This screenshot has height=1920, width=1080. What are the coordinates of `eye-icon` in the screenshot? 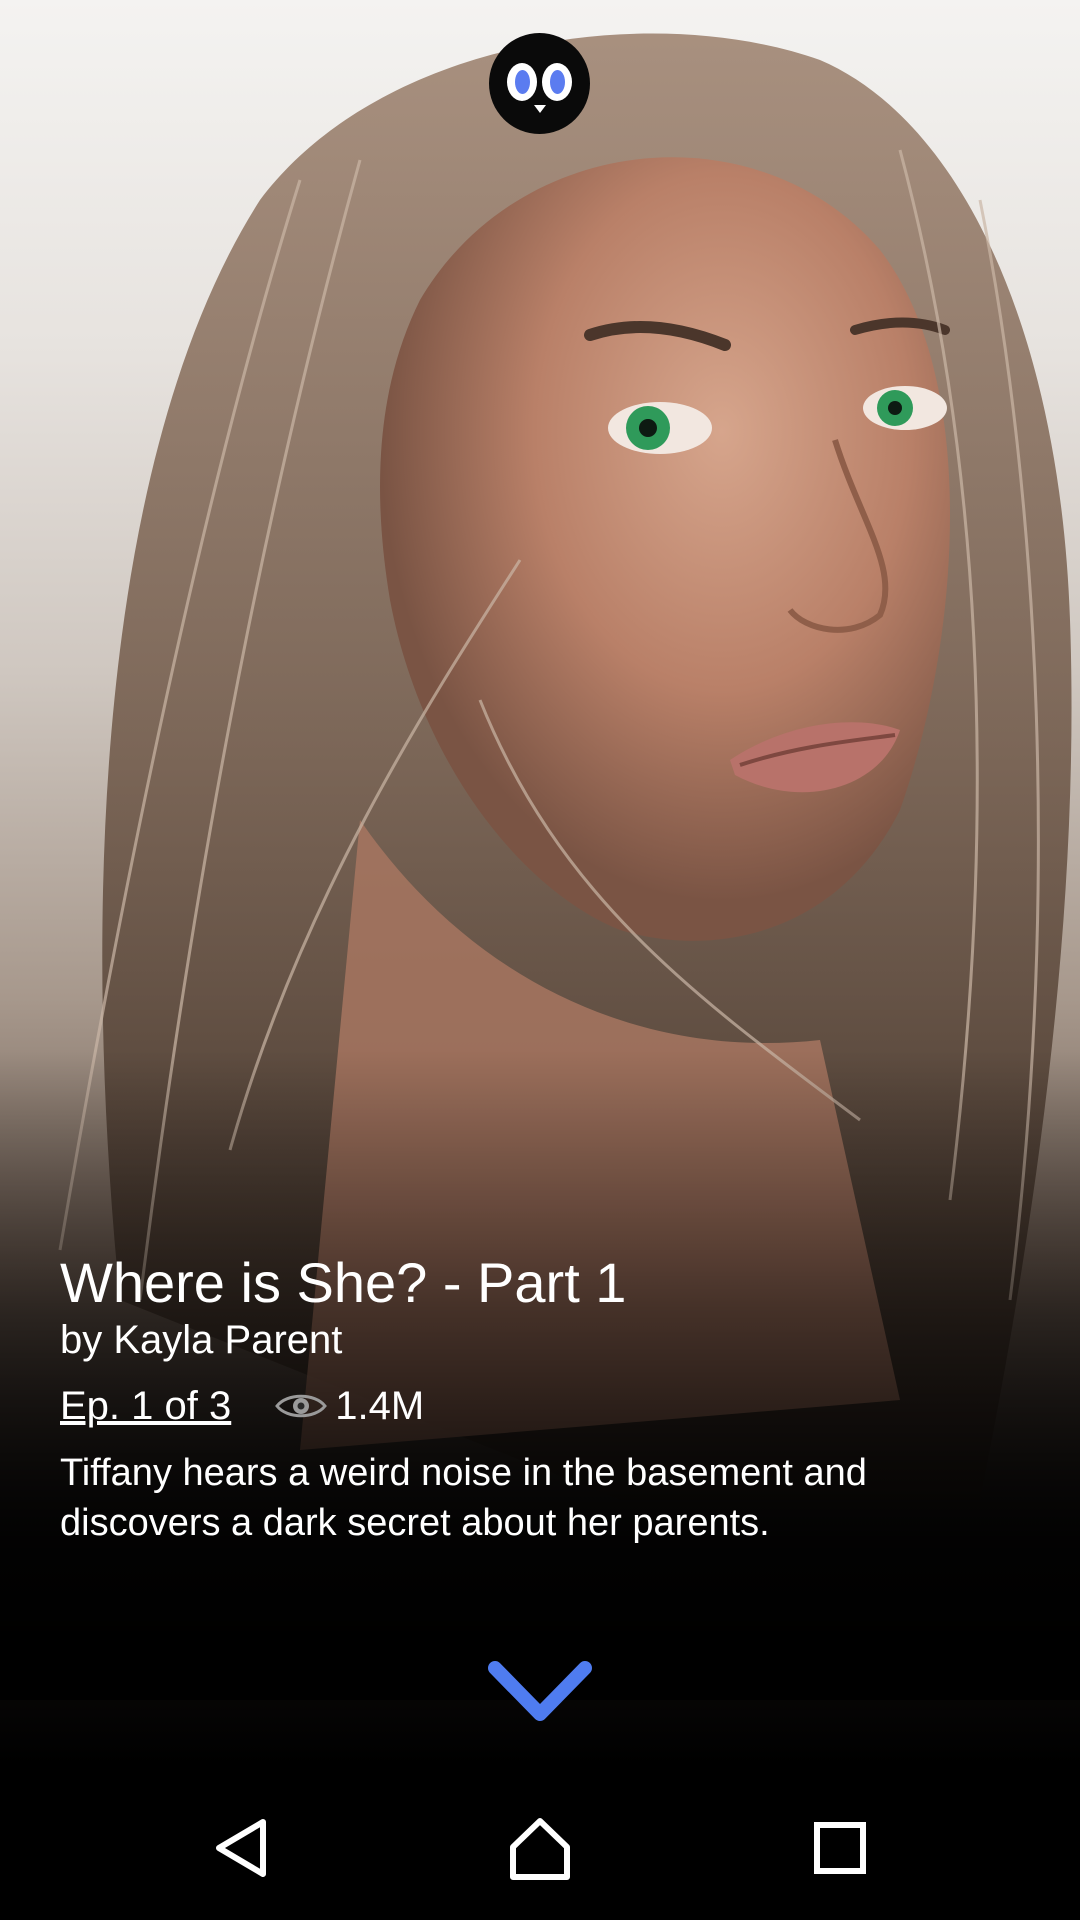 It's located at (301, 1406).